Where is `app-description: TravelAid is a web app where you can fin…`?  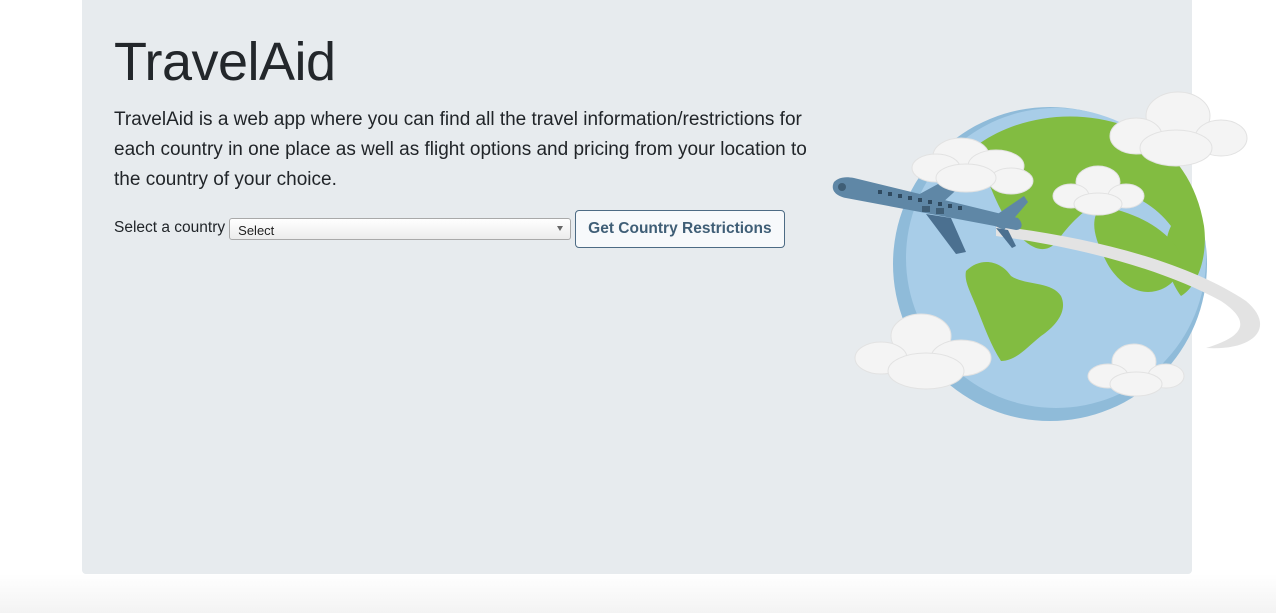
app-description: TravelAid is a web app where you can fin… is located at coordinates (460, 149).